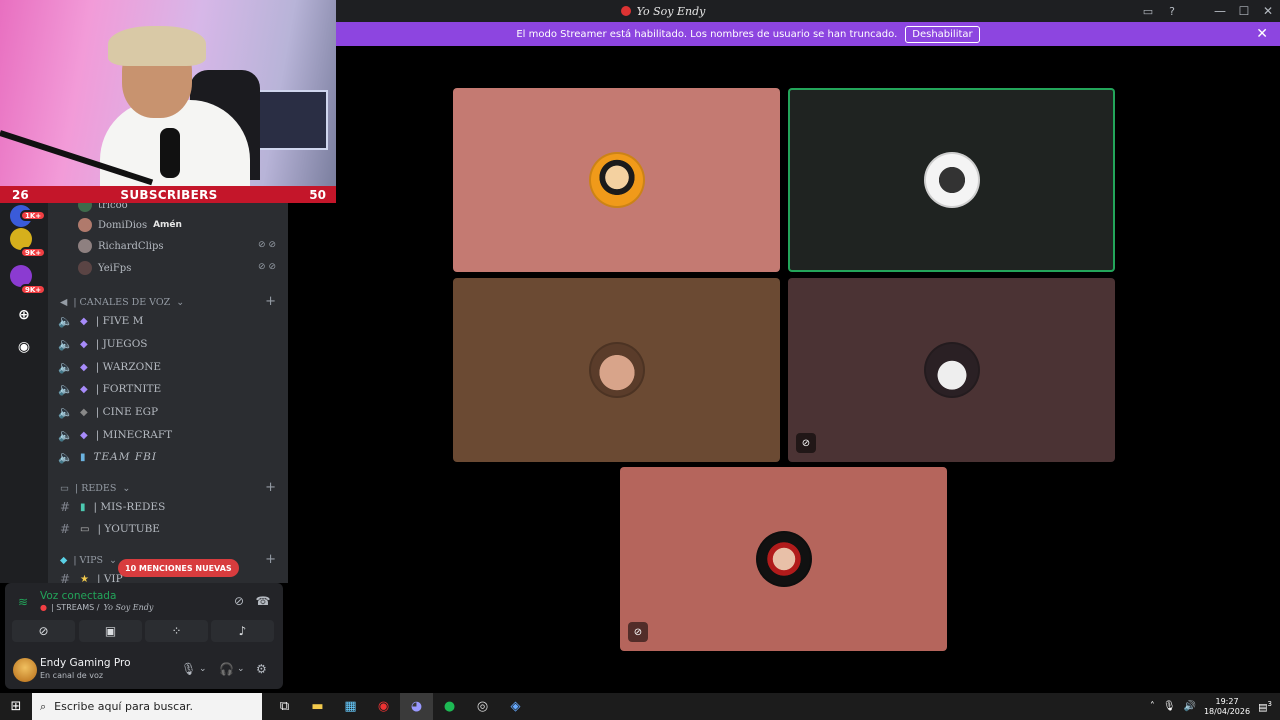  Describe the element at coordinates (24, 393) in the screenshot. I see `server-rail: 1K+ 9K+ 9K+ ⊕ ◉` at that location.